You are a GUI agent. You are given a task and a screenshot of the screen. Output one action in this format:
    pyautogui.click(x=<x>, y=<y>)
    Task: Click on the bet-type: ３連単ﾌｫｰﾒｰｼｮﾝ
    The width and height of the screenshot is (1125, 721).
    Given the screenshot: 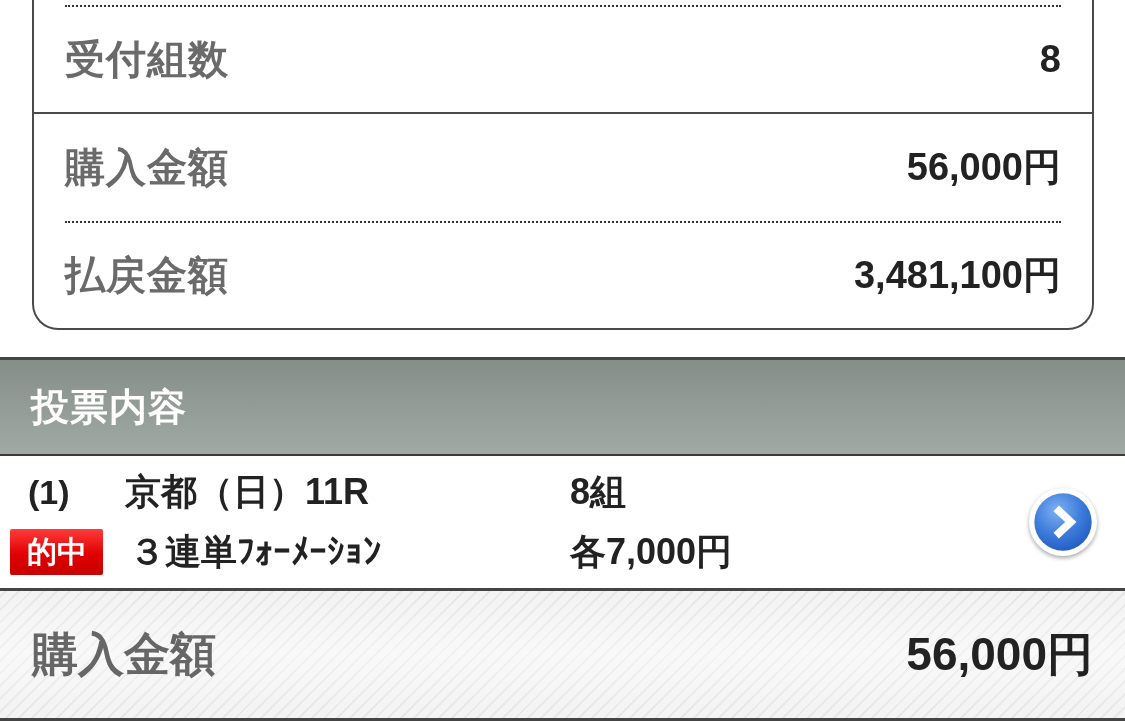 What is the action you would take?
    pyautogui.click(x=255, y=551)
    